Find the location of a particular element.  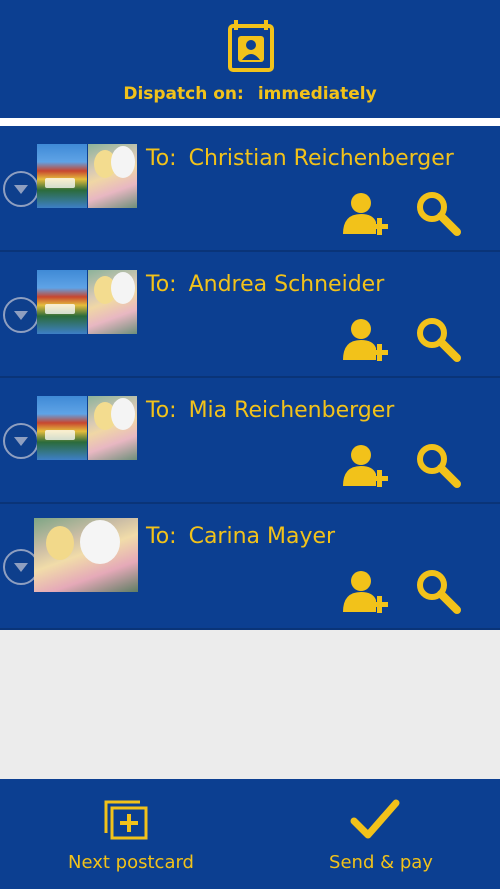

dispatch-info: Dispatch on: immediately is located at coordinates (250, 94).